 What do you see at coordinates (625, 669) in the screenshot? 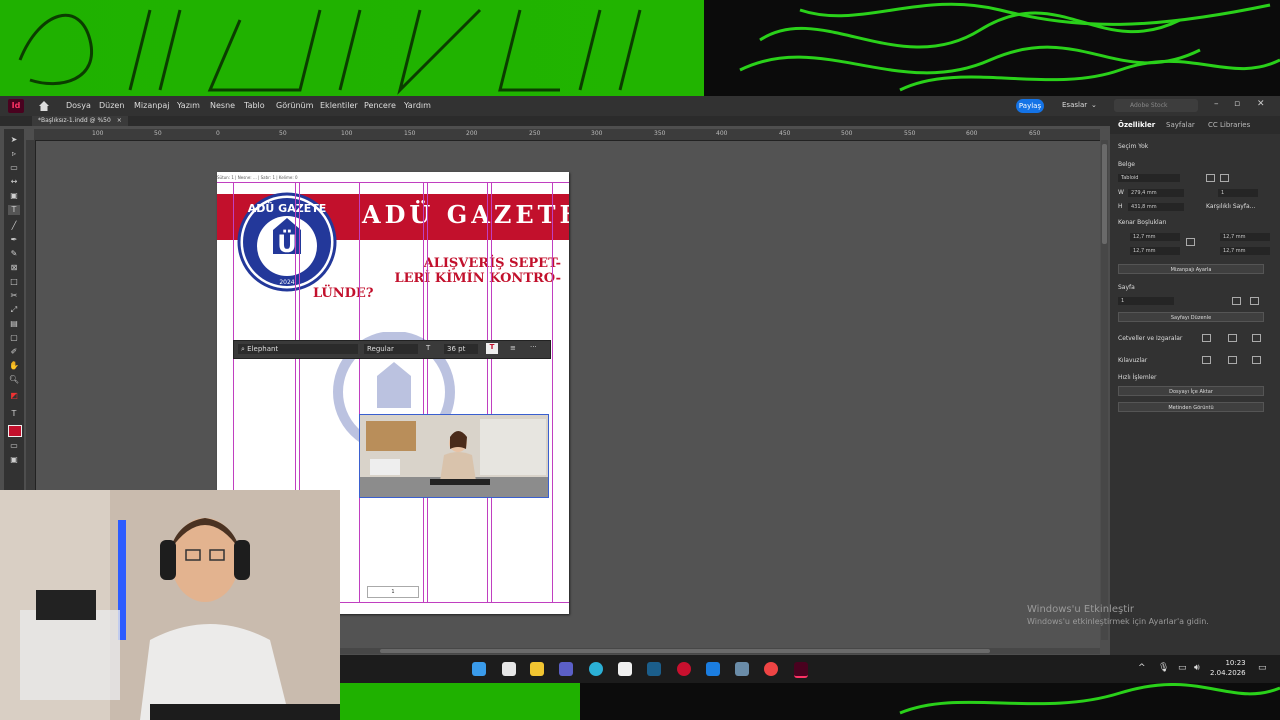
I see `store-icon` at bounding box center [625, 669].